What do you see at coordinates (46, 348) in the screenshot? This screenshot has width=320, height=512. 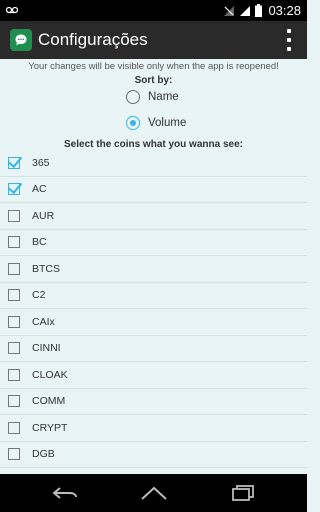 I see `coin-label: CINNI` at bounding box center [46, 348].